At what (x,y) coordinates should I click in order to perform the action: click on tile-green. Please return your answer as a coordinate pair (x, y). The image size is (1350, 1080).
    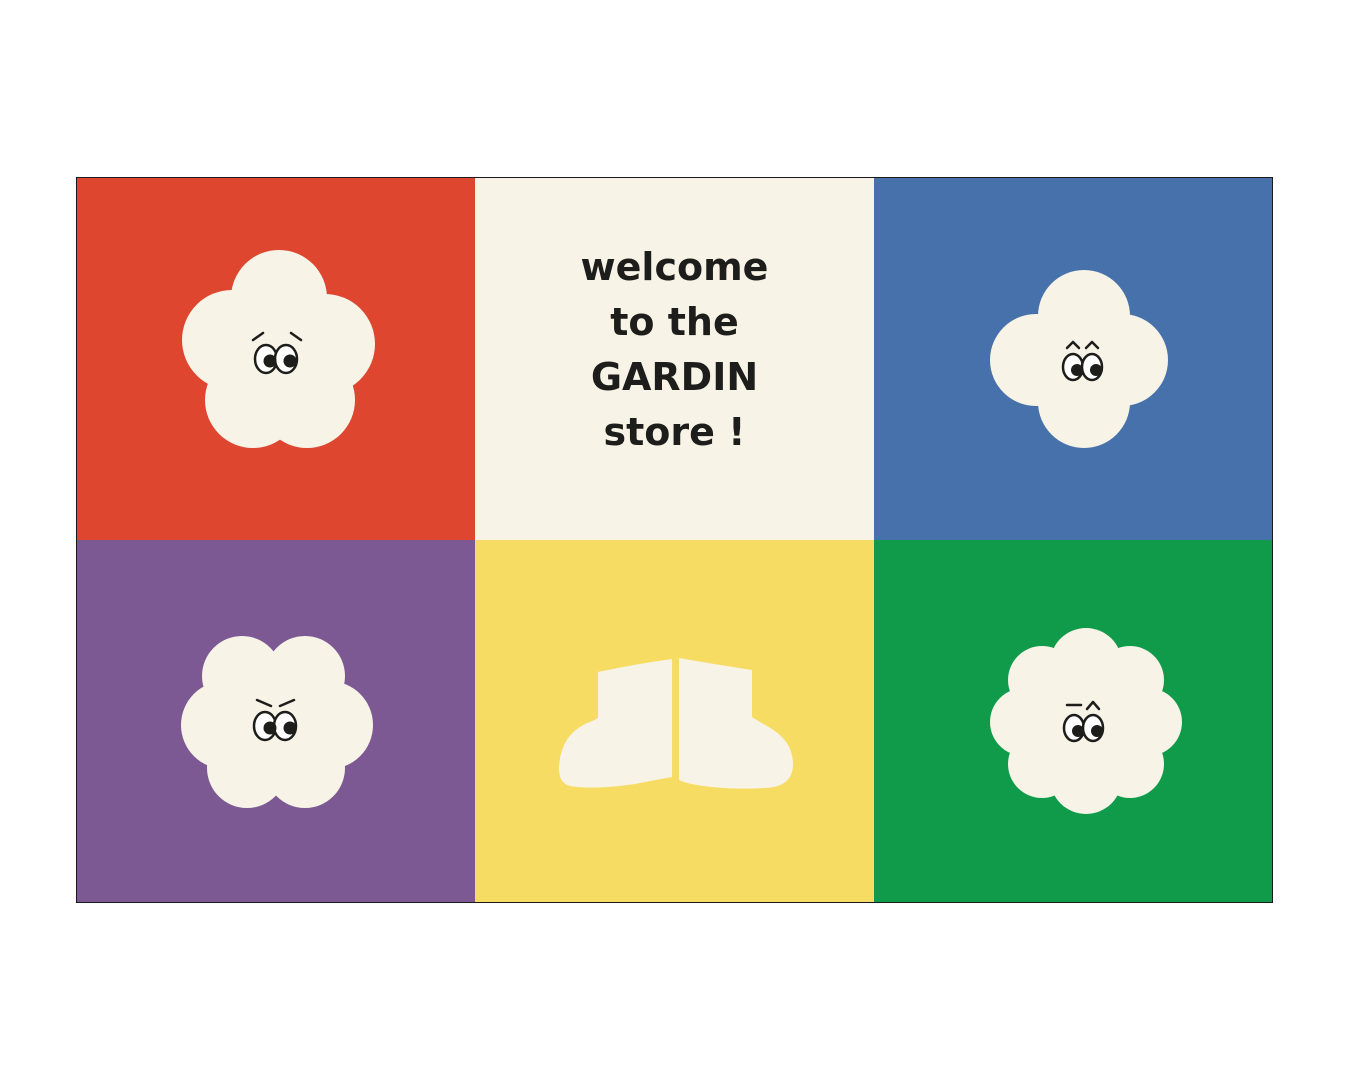
    Looking at the image, I should click on (1073, 721).